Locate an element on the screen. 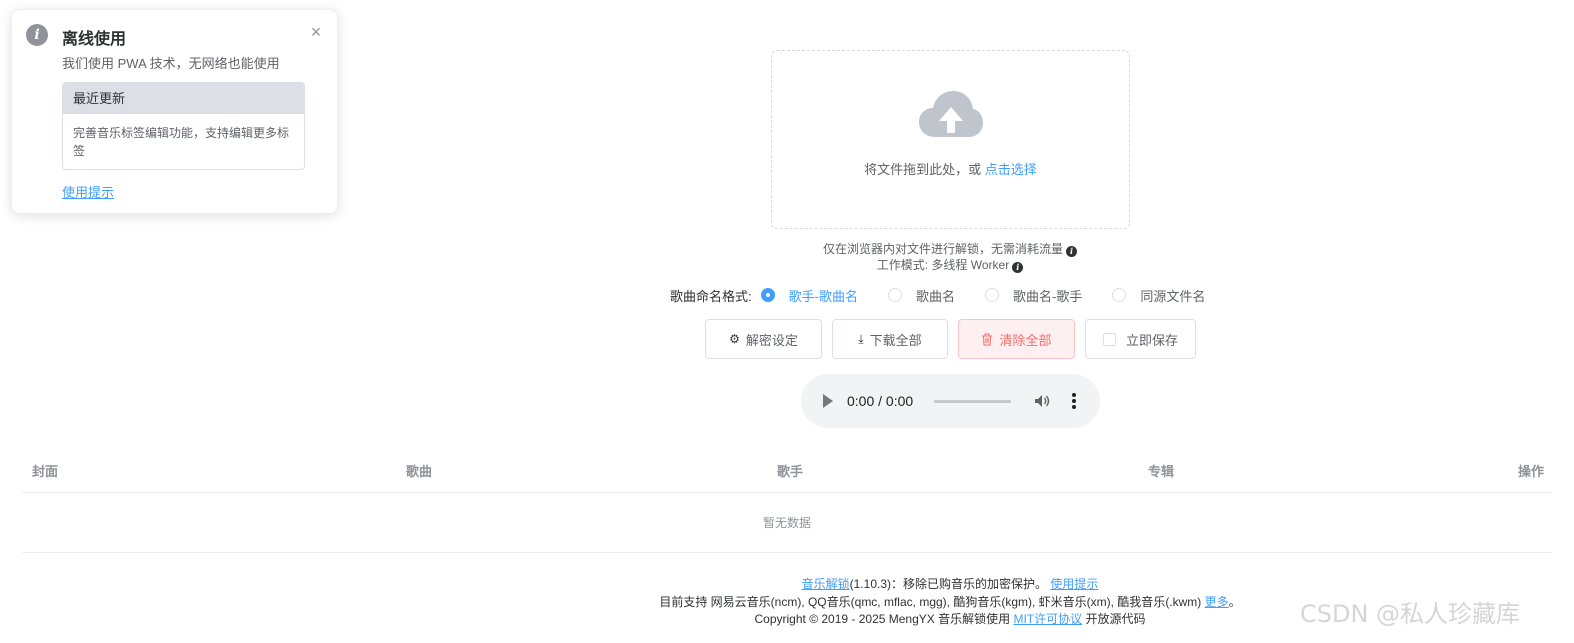 This screenshot has width=1574, height=643. upload-instruction-text: 将文件拖到此处，或 is located at coordinates (924, 169).